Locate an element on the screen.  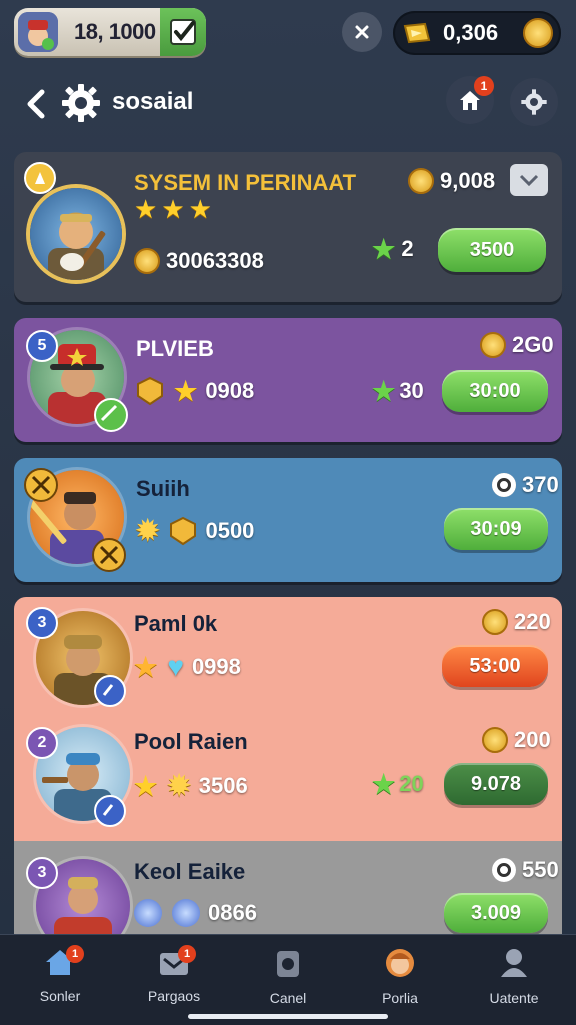
nav-item-porlia: Porlia is located at coordinates (400, 976).